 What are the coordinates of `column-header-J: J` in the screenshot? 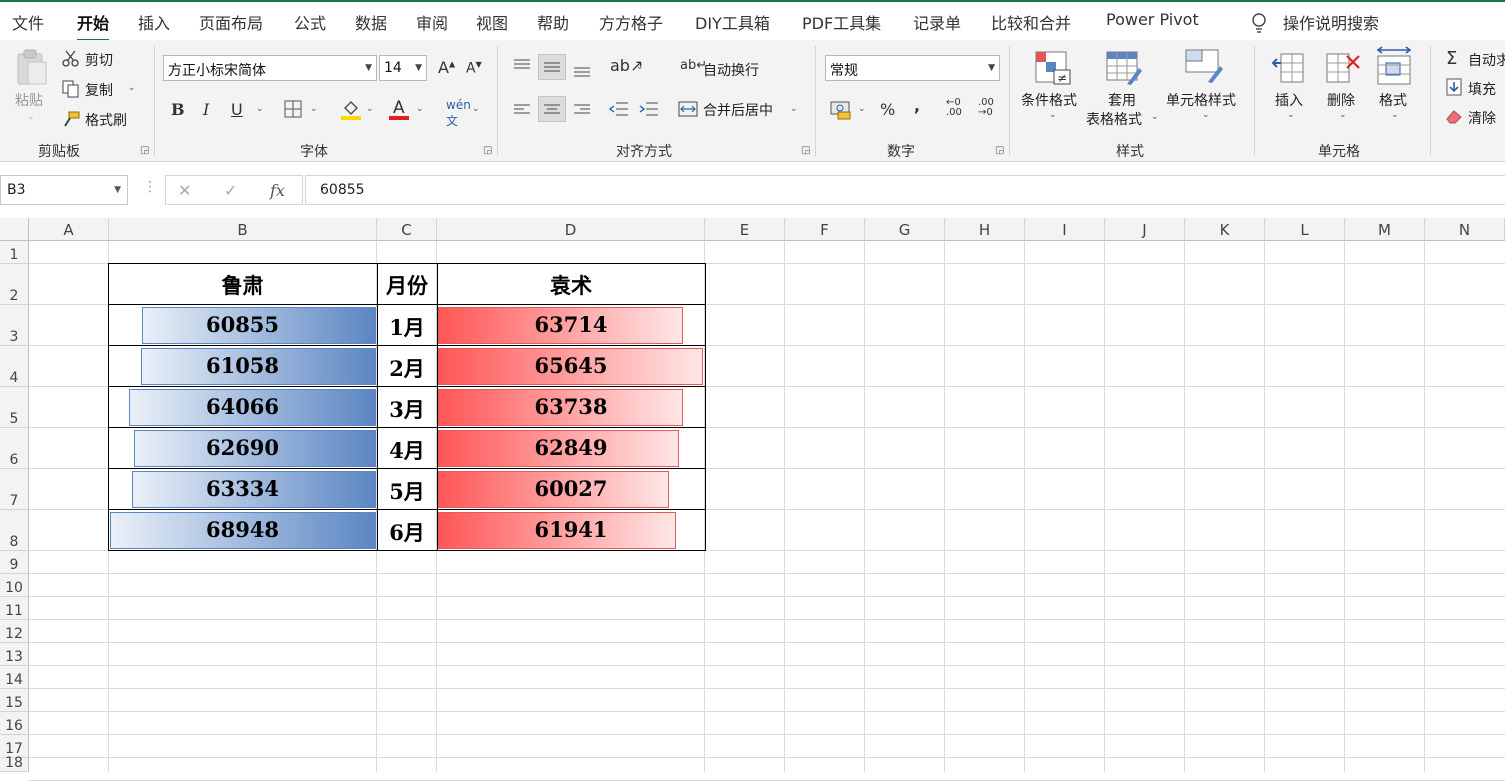 It's located at (1145, 229).